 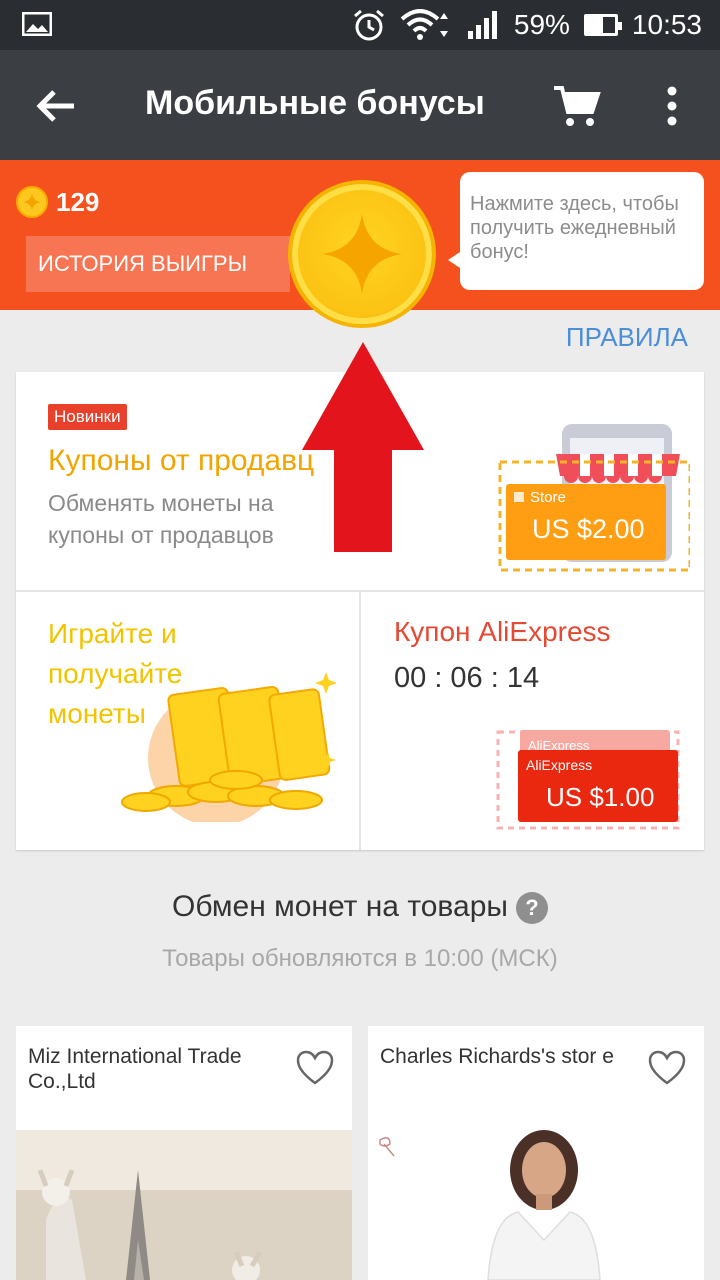 What do you see at coordinates (360, 958) in the screenshot?
I see `exchange-subtitle: Товары обновляются в 10:00 (МСК)` at bounding box center [360, 958].